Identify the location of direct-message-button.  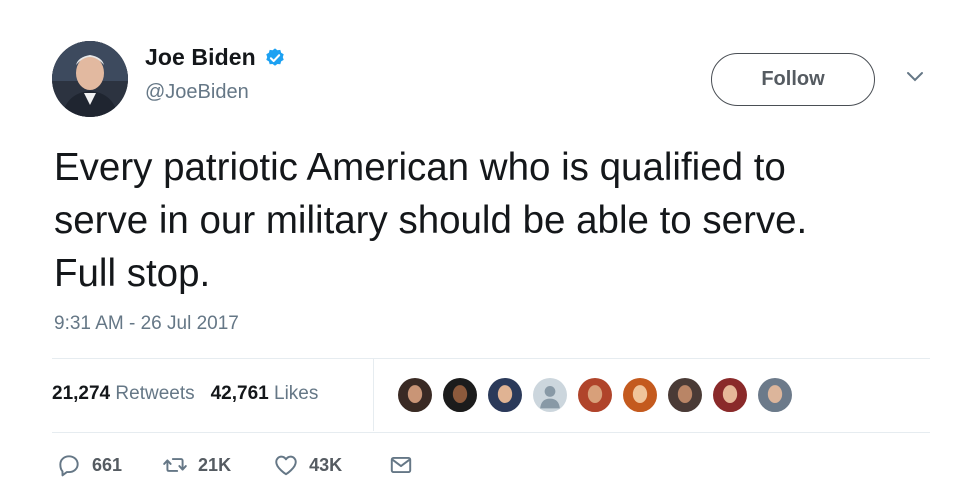
(406, 465).